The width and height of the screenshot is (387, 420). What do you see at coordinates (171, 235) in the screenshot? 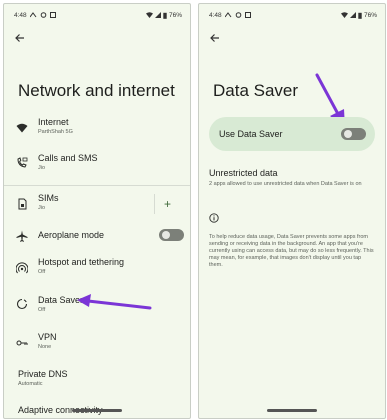
I see `aeroplane-mode-toggle` at bounding box center [171, 235].